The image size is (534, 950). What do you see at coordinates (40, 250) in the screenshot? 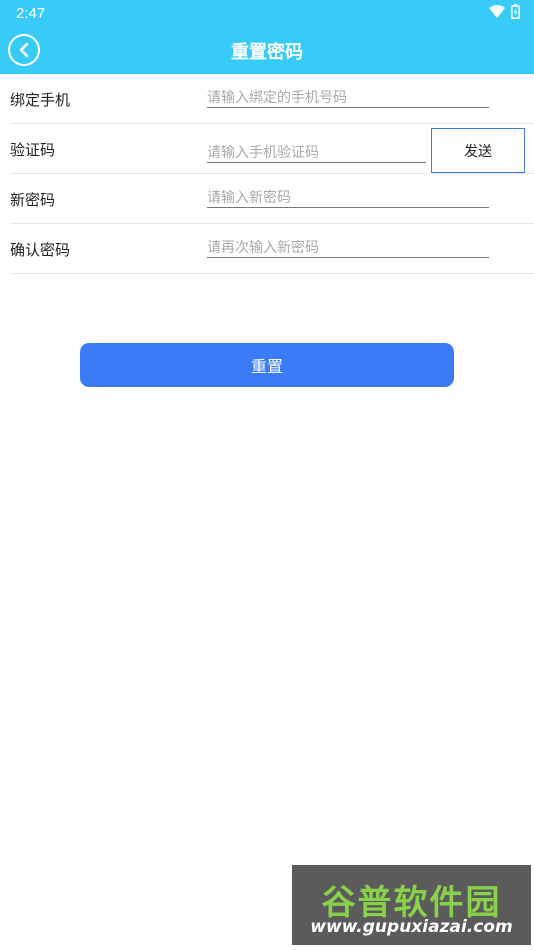
I see `confirm-password-label: 确认密码` at bounding box center [40, 250].